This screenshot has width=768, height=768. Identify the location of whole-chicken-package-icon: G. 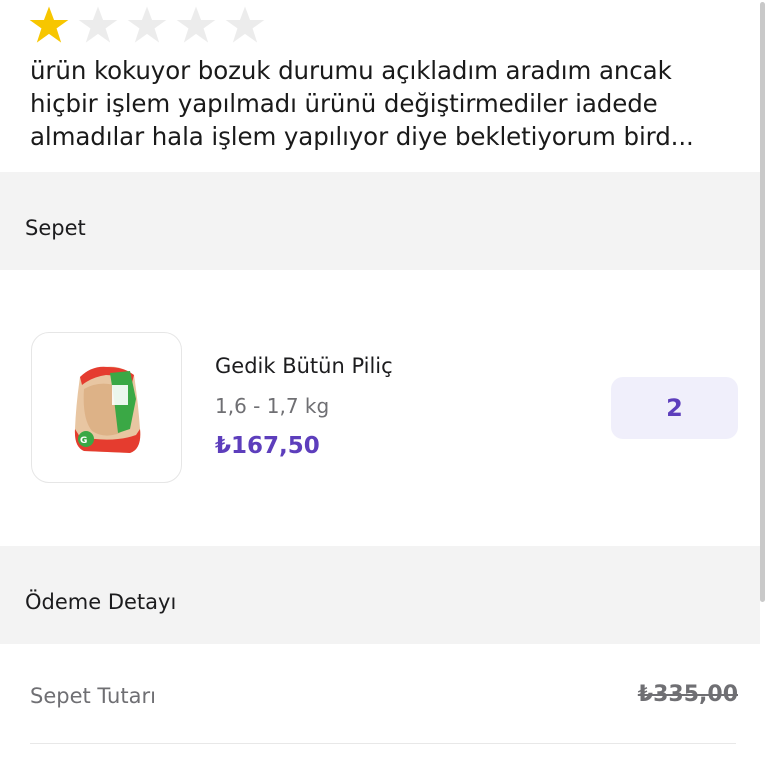
(107, 409).